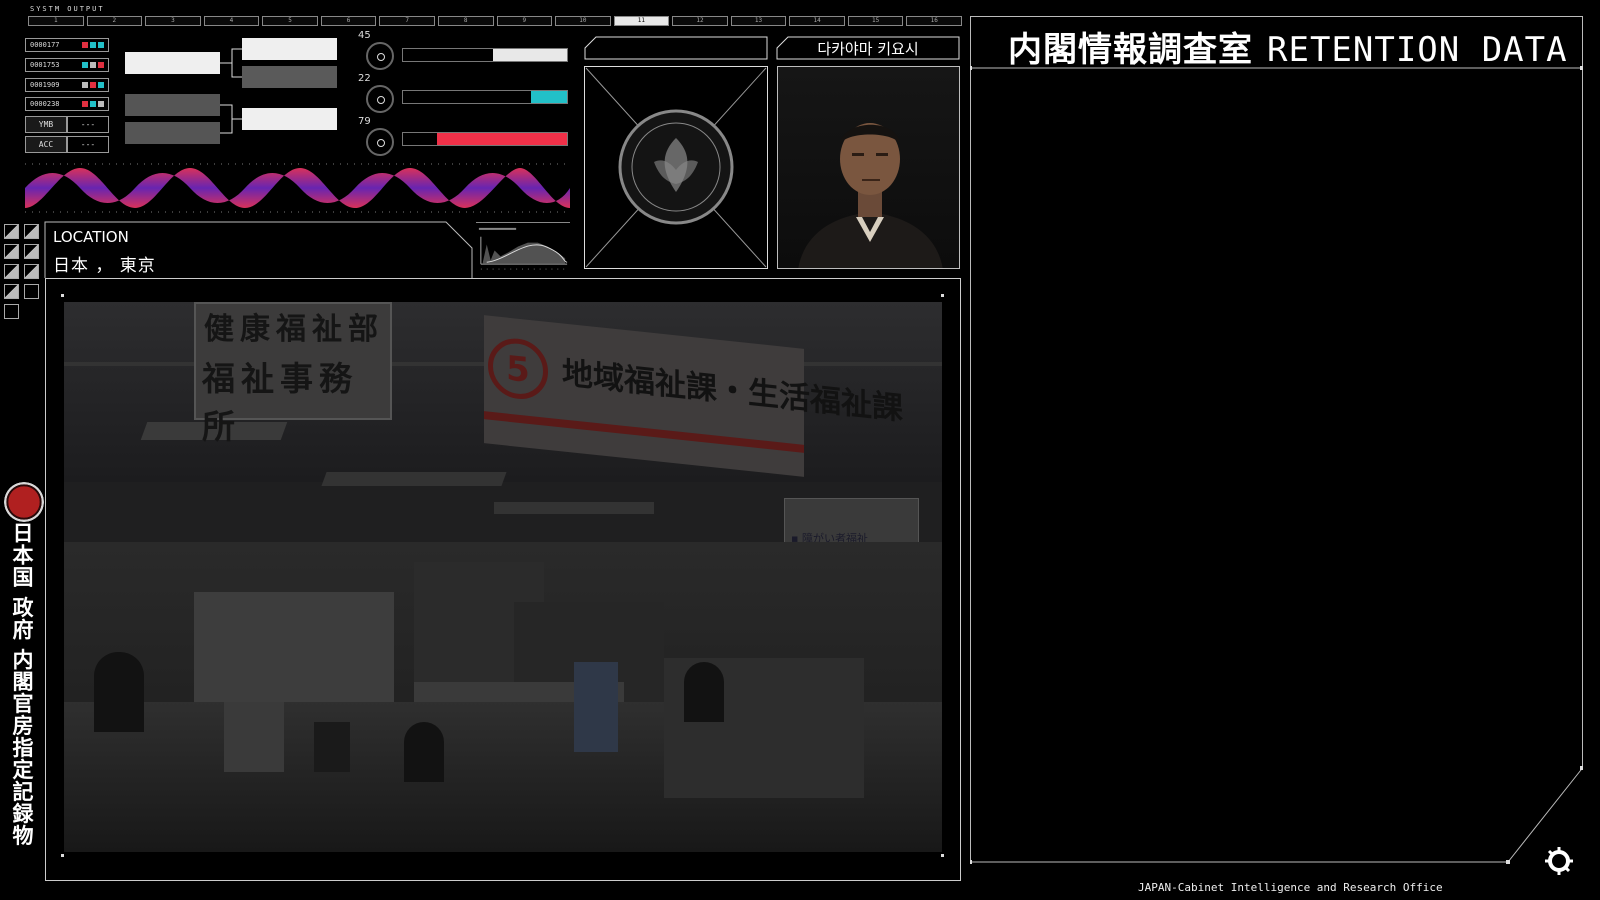  I want to click on code-id: 0001753, so click(45, 65).